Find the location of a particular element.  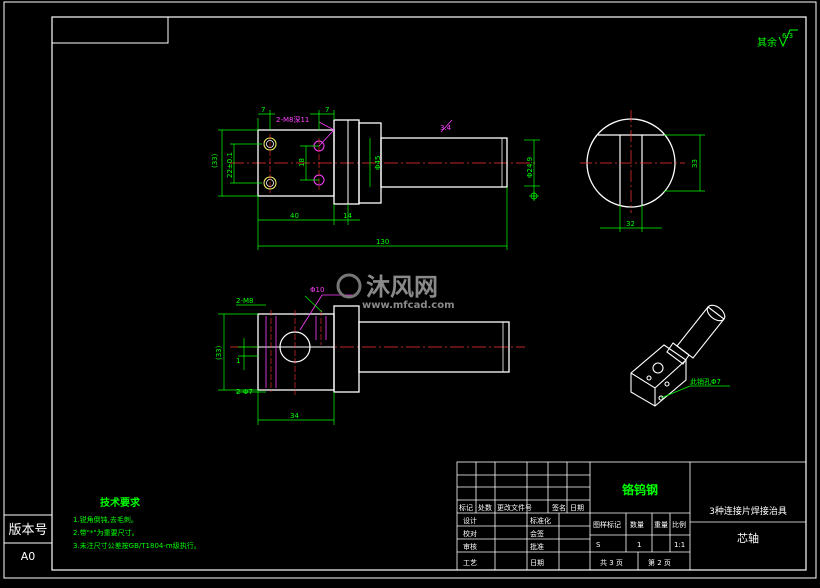

top-block is located at coordinates (296, 352).